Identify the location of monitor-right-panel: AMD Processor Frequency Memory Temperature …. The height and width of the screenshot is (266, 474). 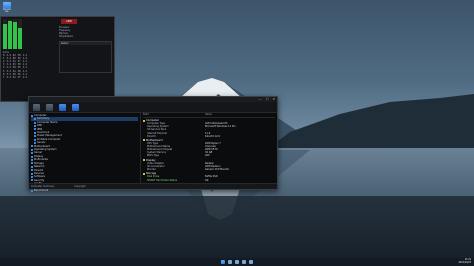
(85, 59).